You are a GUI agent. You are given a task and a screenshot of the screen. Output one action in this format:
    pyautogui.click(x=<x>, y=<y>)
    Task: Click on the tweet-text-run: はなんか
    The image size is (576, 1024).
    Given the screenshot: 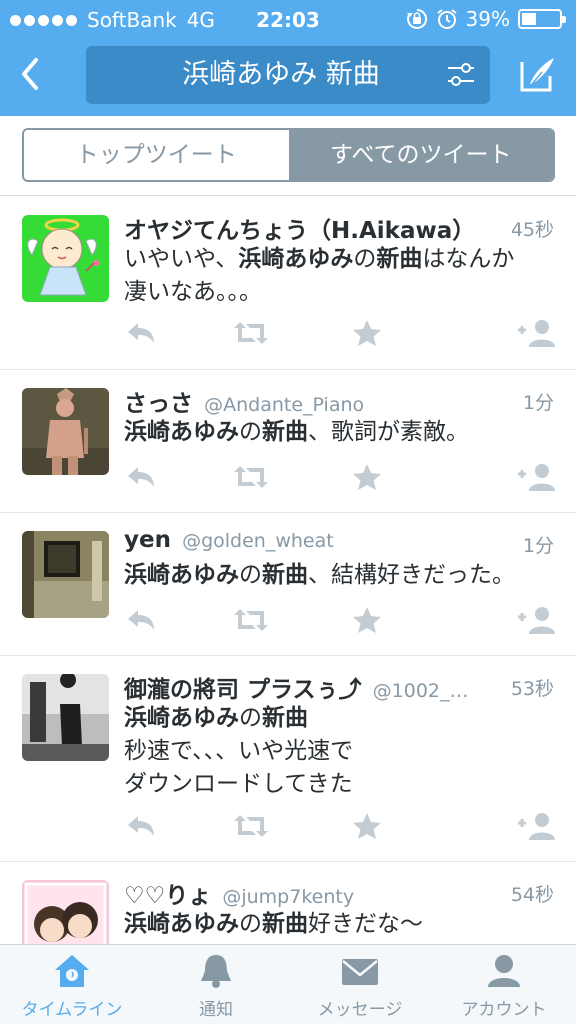 What is the action you would take?
    pyautogui.click(x=468, y=259)
    